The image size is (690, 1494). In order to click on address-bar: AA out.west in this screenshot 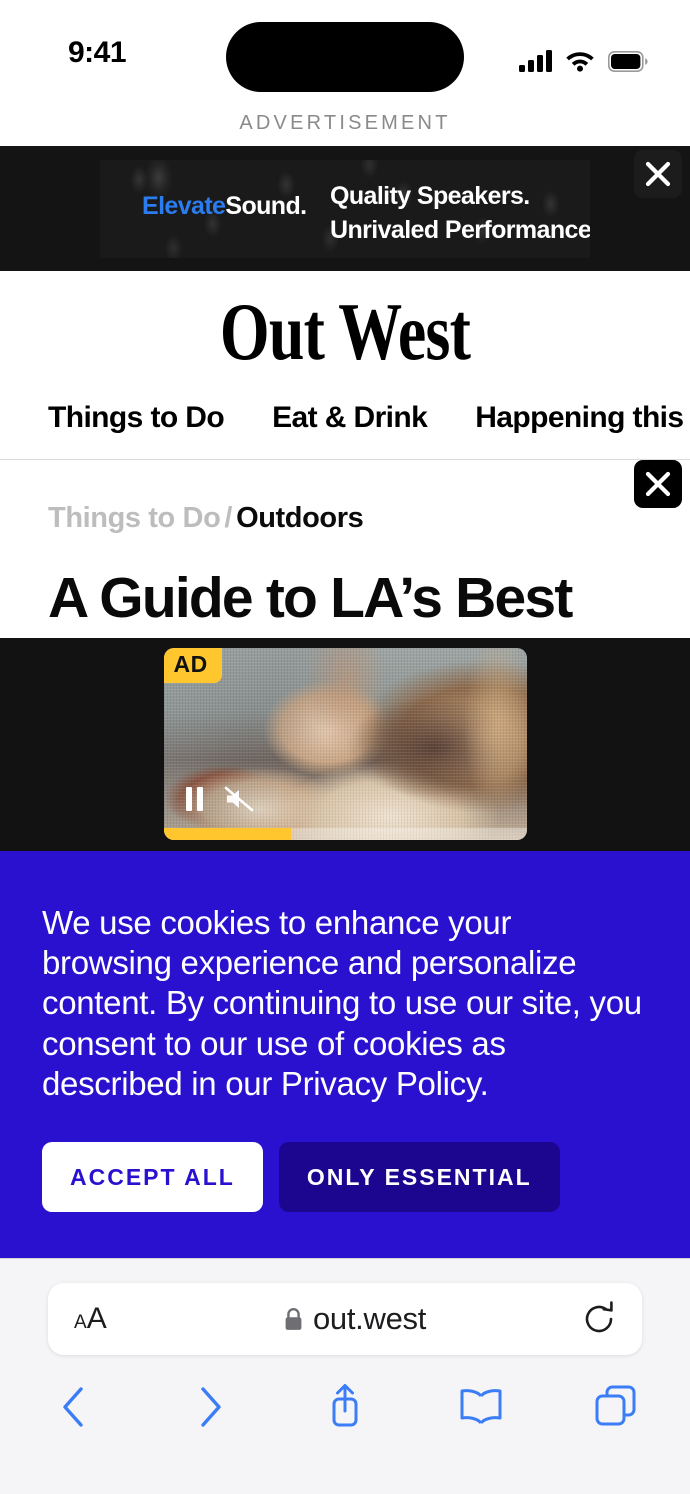, I will do `click(345, 1319)`.